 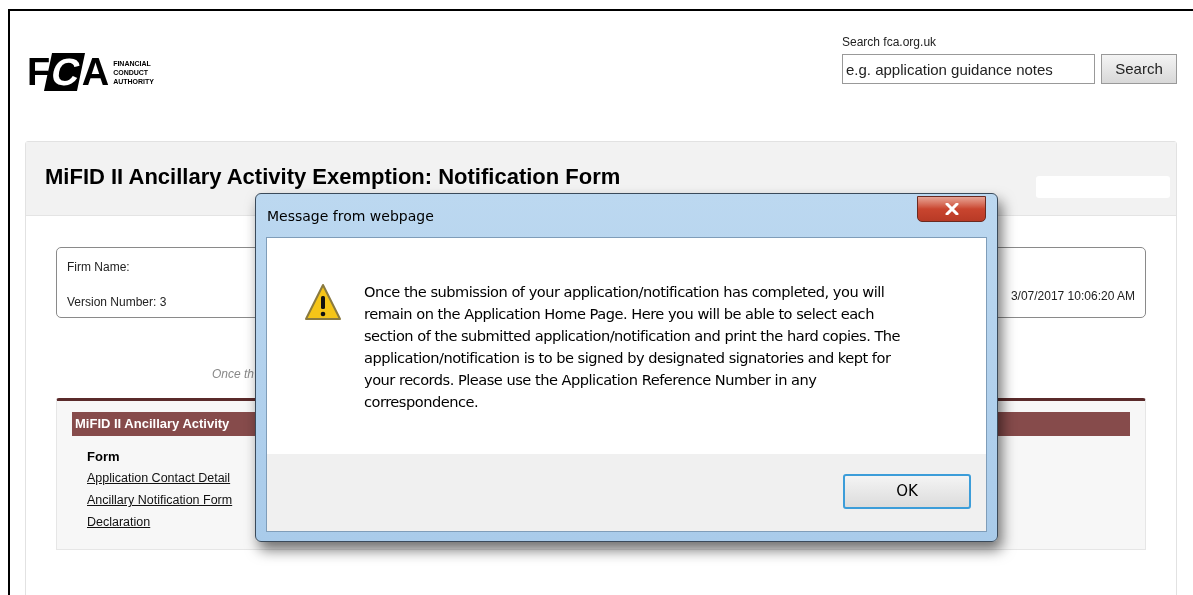 What do you see at coordinates (633, 347) in the screenshot?
I see `dialog-message: Once the submission of your application/notification has completed, you will remain on the Application Home Page. Here you will be able to select each section of the submitted application/notification and print the hard copies. The application/notification is to be signed by designated signatories and kept for your records. Please use the Application Reference Number in any correspondence.` at bounding box center [633, 347].